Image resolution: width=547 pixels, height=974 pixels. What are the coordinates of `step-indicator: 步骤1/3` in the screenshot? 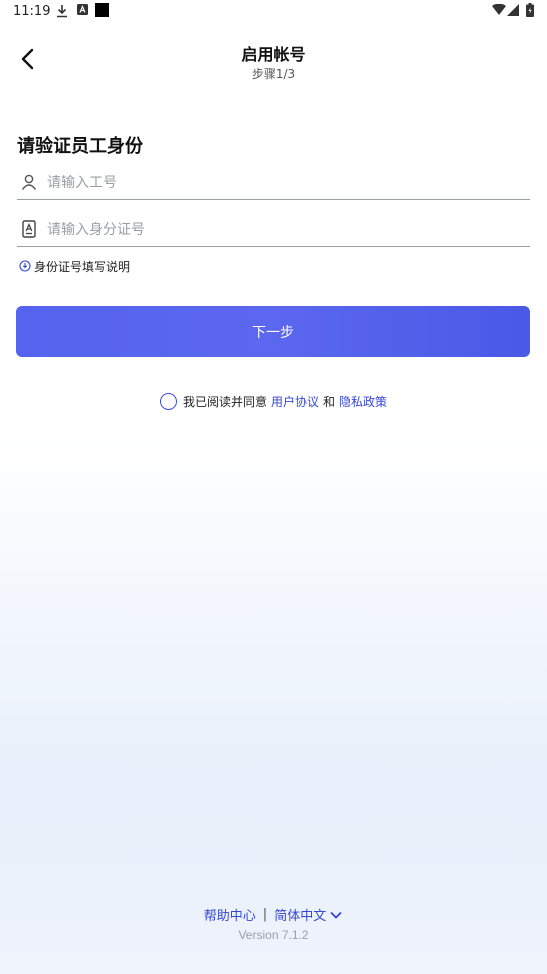 It's located at (273, 74).